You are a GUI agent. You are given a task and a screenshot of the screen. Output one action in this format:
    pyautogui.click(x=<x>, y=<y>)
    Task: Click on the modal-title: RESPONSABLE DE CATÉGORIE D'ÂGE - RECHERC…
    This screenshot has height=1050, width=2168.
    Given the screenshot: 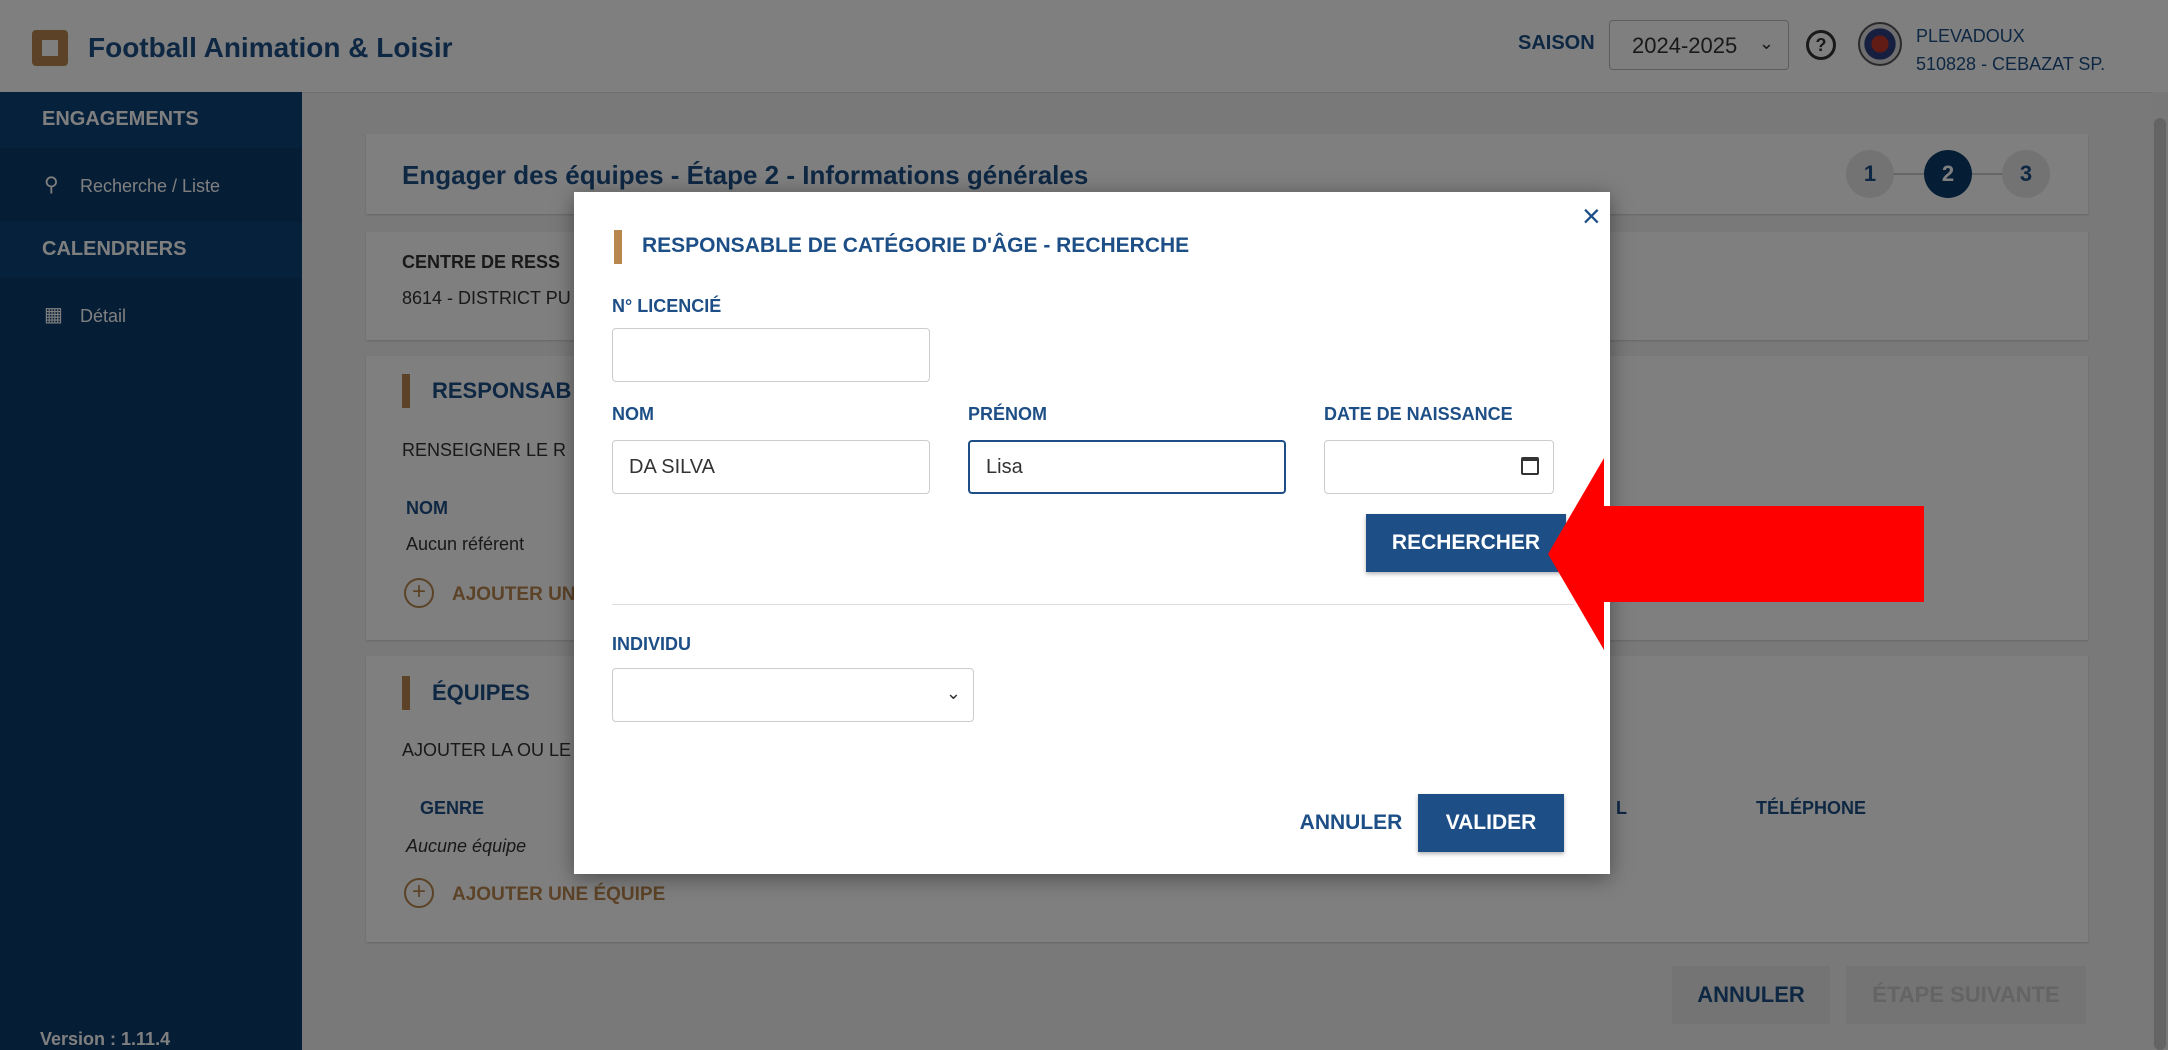 What is the action you would take?
    pyautogui.click(x=916, y=245)
    